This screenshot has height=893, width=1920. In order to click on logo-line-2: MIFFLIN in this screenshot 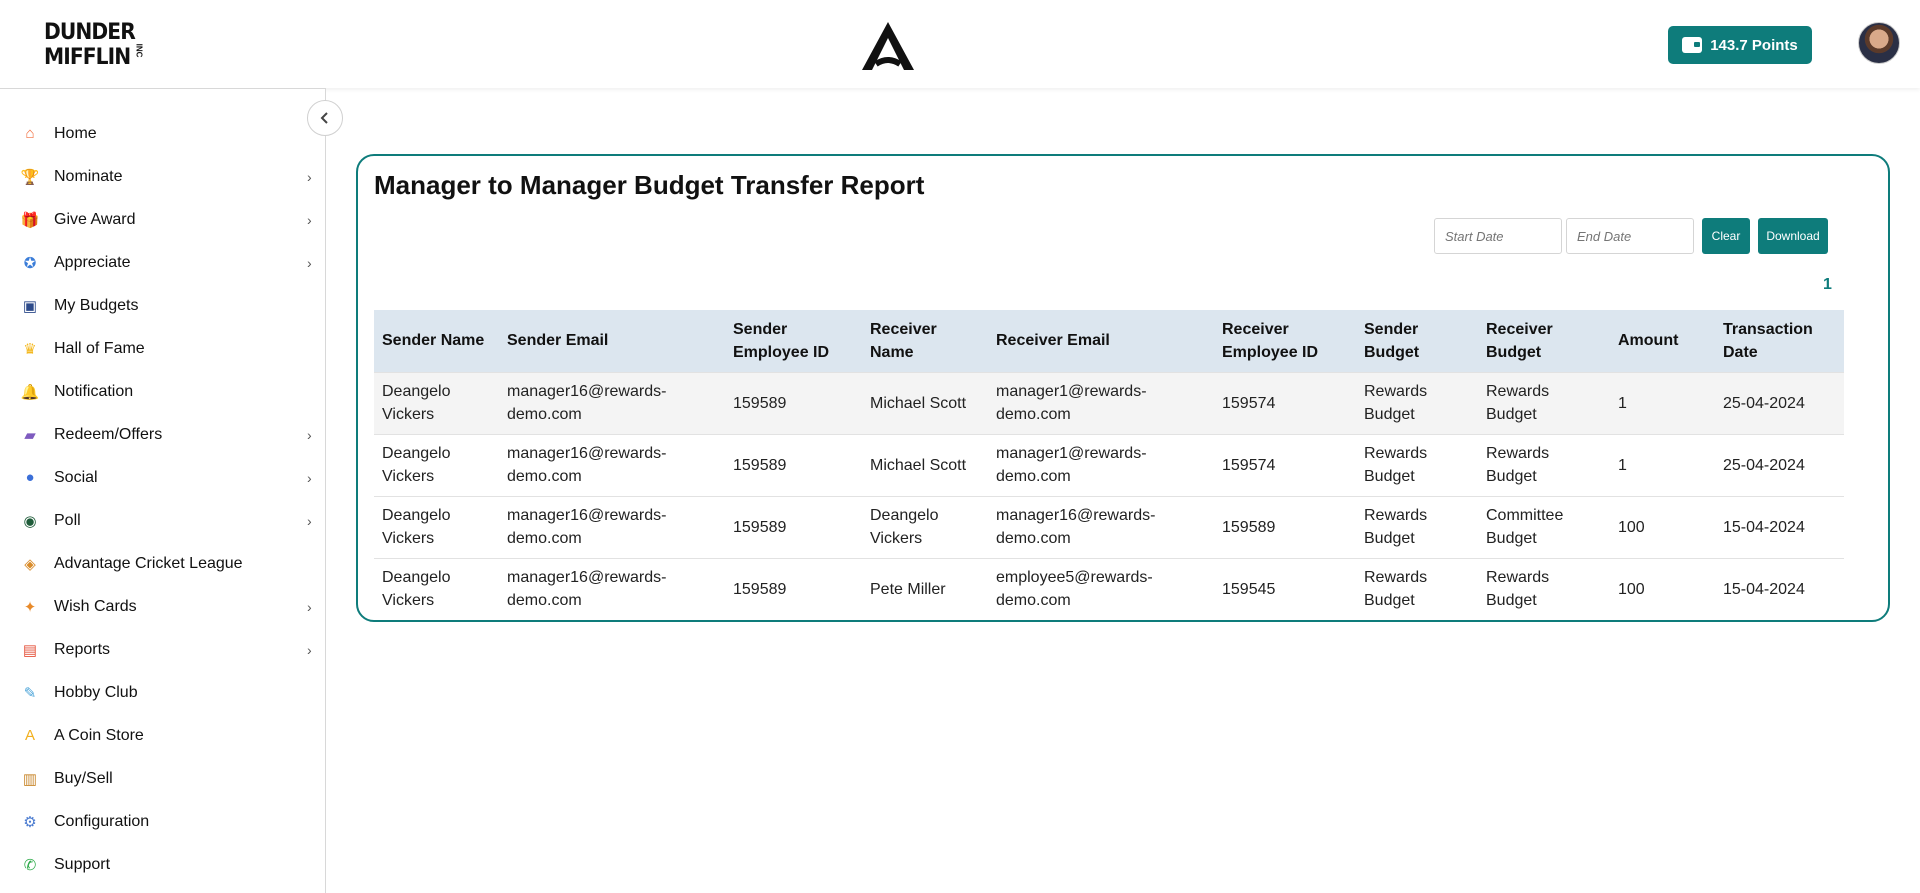, I will do `click(87, 57)`.